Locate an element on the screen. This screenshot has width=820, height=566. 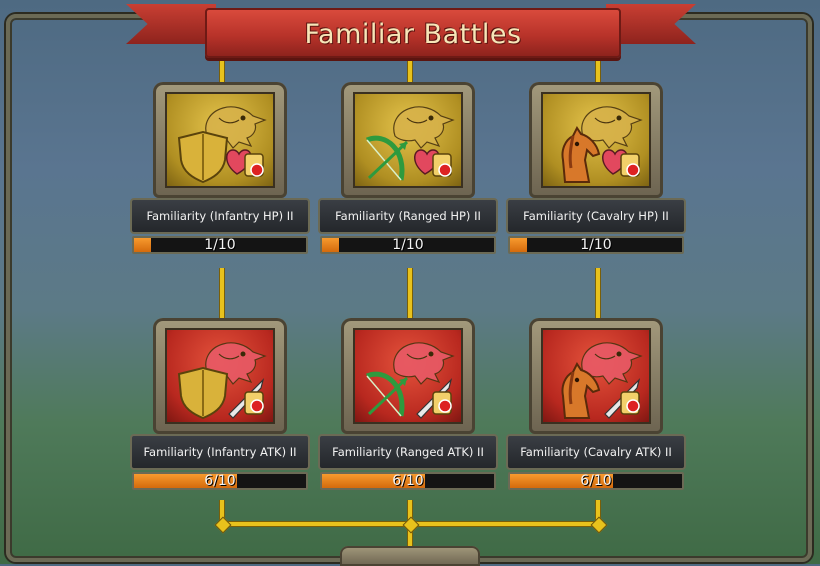
skill-label-box: Familiarity (Infantry HP) II is located at coordinates (220, 216).